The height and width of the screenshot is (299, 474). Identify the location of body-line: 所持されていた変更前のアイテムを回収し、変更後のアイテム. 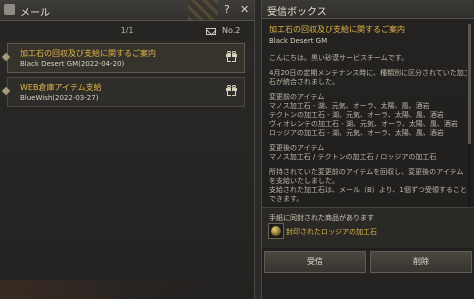
(366, 172).